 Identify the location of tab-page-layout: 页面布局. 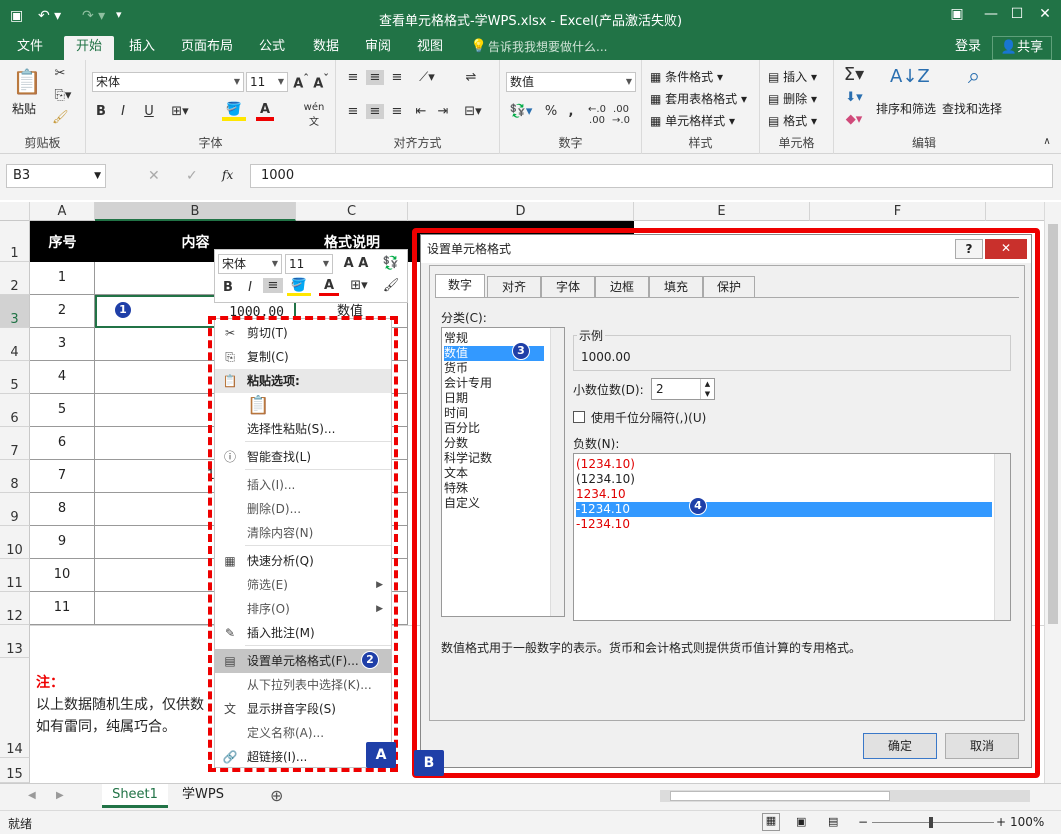
(207, 48).